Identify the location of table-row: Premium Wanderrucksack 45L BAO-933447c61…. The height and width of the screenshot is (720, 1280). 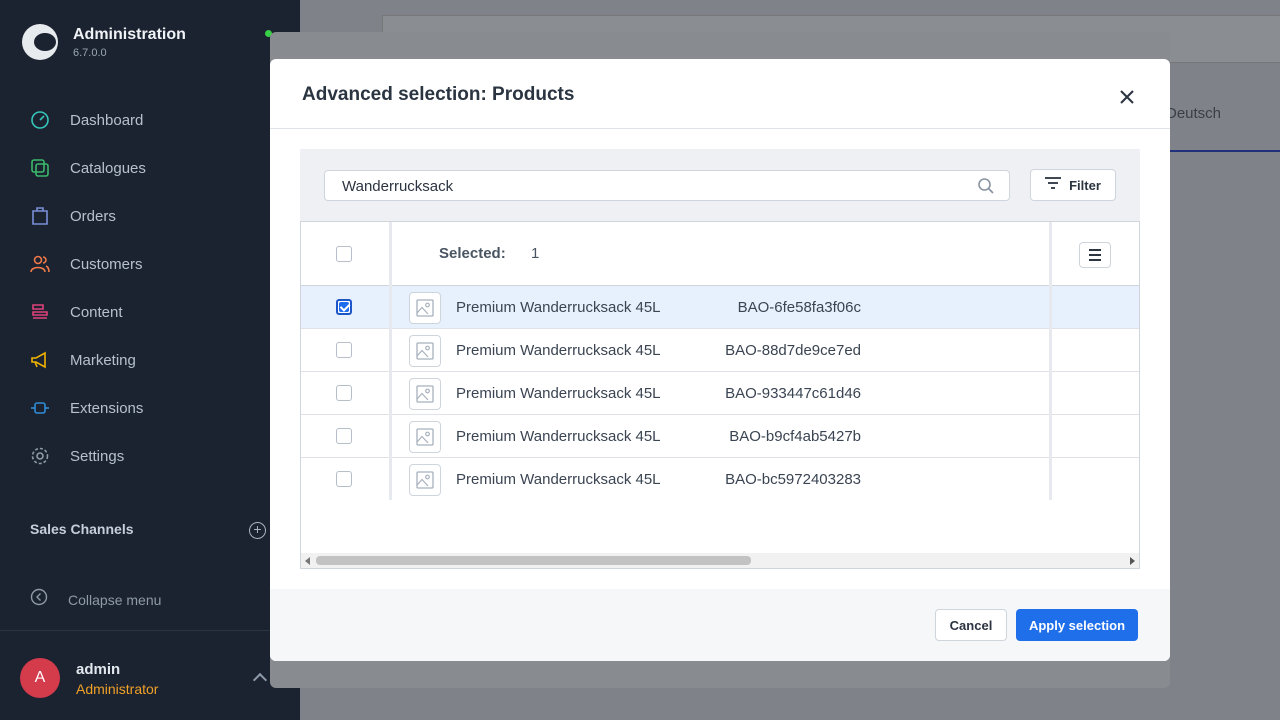
(720, 393).